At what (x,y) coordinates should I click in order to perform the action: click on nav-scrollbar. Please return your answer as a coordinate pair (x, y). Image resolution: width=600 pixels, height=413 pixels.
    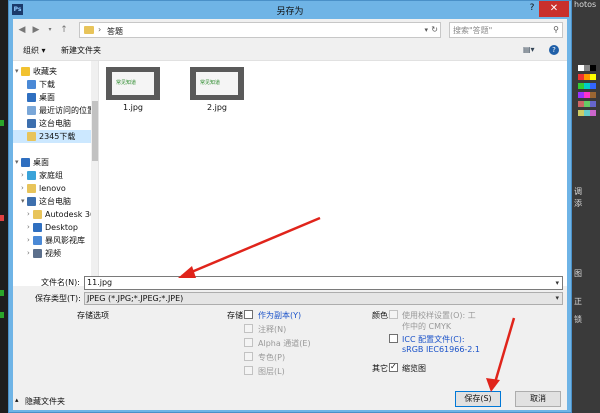
    Looking at the image, I should click on (94, 173).